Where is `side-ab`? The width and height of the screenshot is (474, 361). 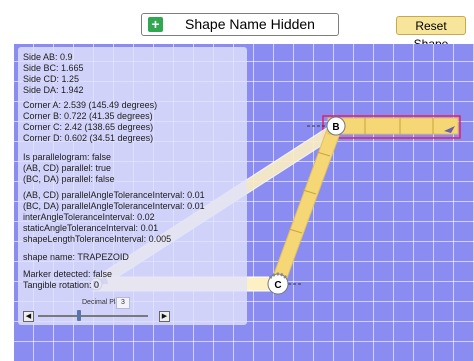 side-ab is located at coordinates (393, 126).